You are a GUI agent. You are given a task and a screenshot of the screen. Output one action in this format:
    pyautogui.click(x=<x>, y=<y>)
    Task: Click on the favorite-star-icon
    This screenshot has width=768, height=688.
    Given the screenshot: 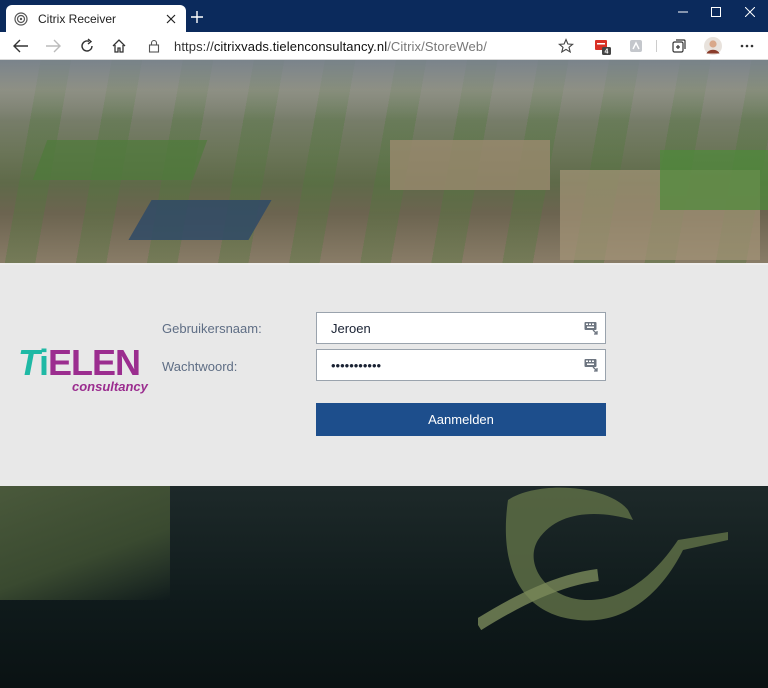 What is the action you would take?
    pyautogui.click(x=566, y=46)
    